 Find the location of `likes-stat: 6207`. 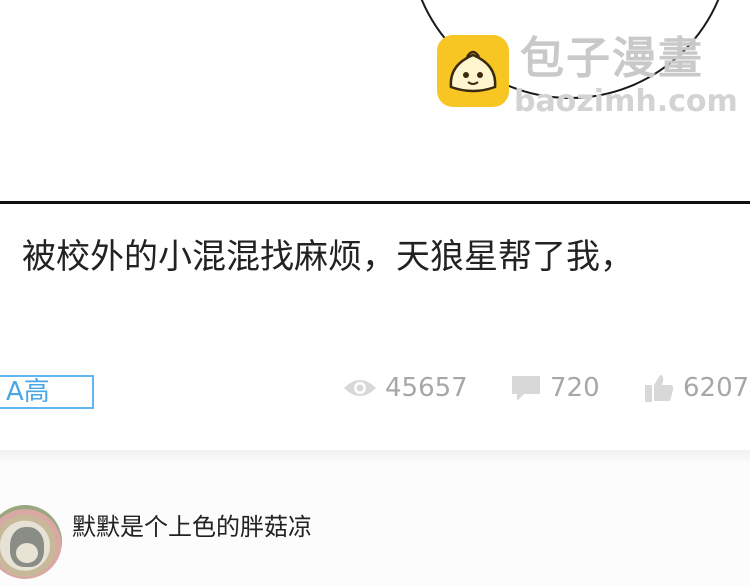

likes-stat: 6207 is located at coordinates (696, 388).